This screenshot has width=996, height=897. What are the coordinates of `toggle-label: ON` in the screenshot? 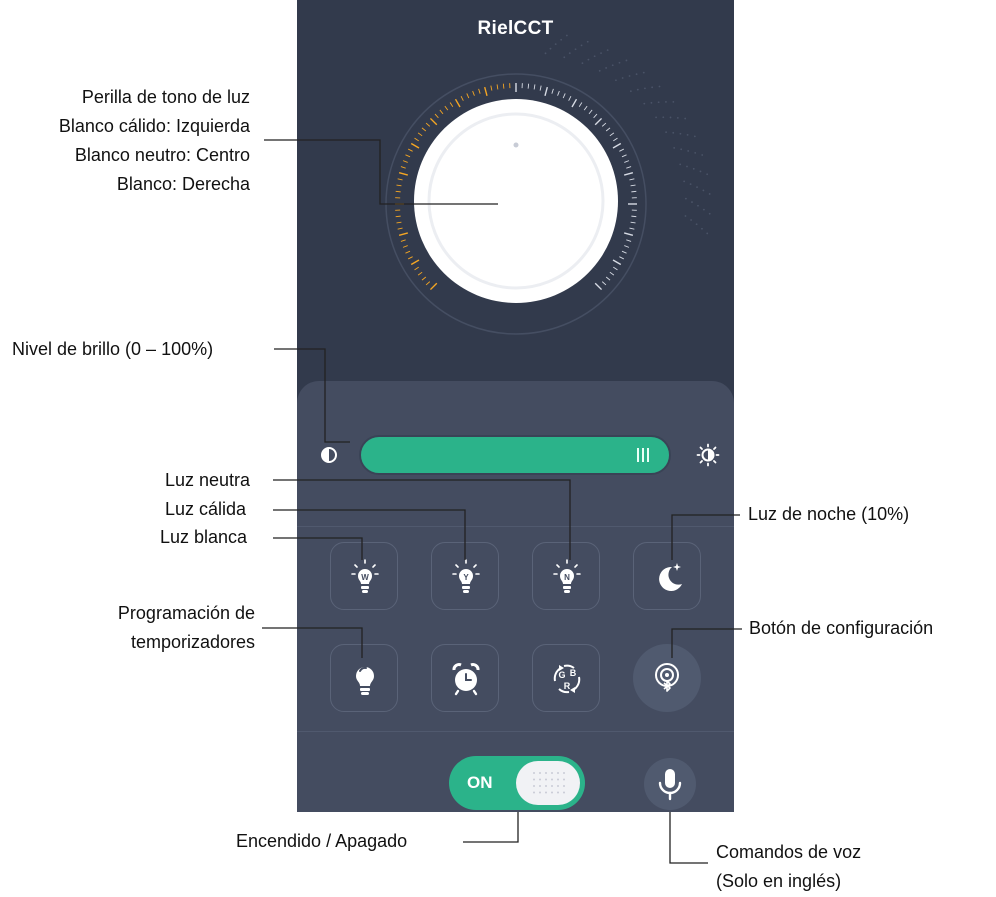 It's located at (480, 782).